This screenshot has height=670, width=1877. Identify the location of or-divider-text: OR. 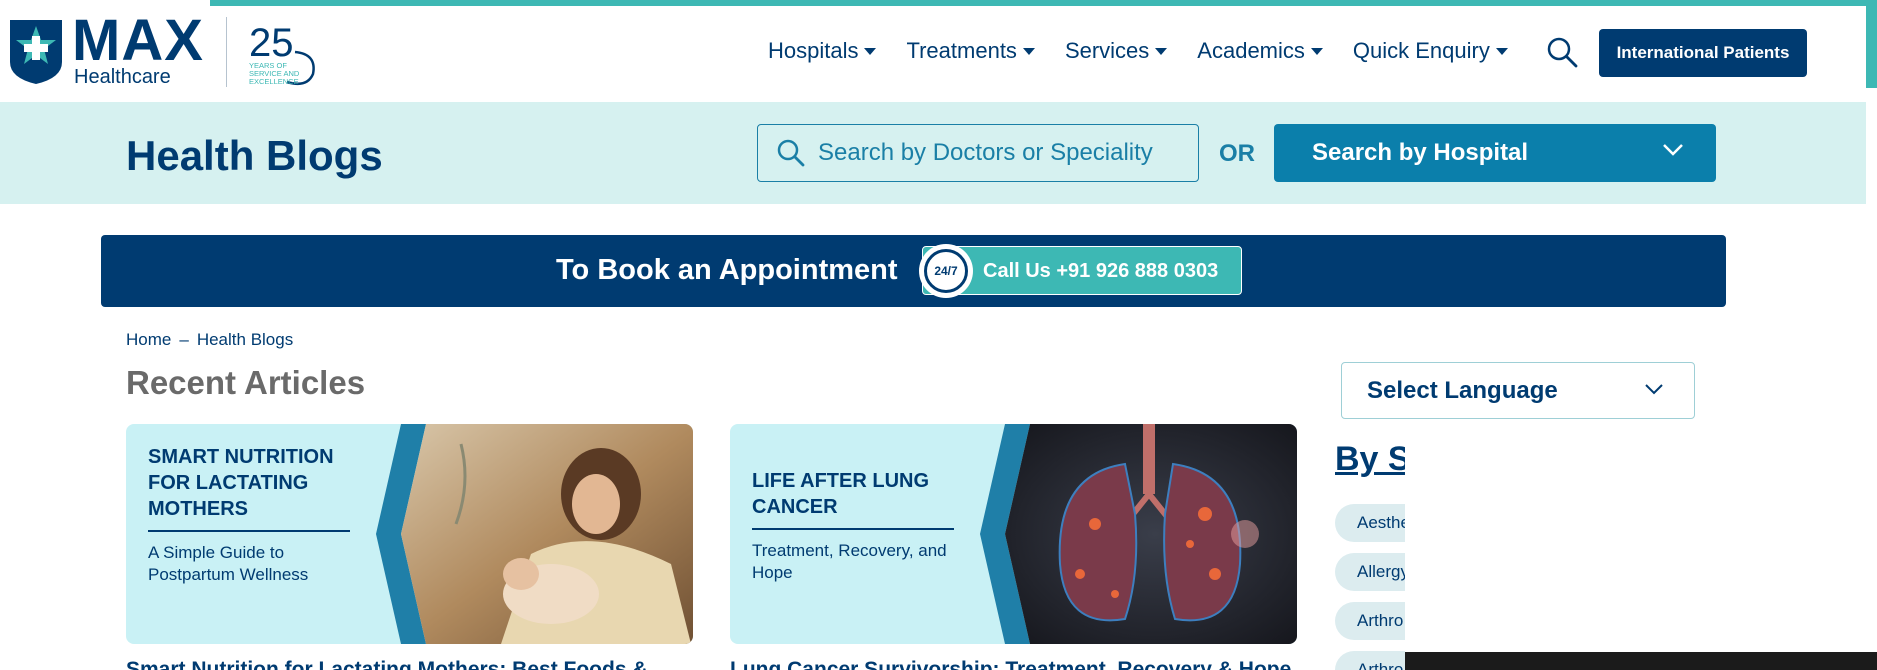
(1237, 153).